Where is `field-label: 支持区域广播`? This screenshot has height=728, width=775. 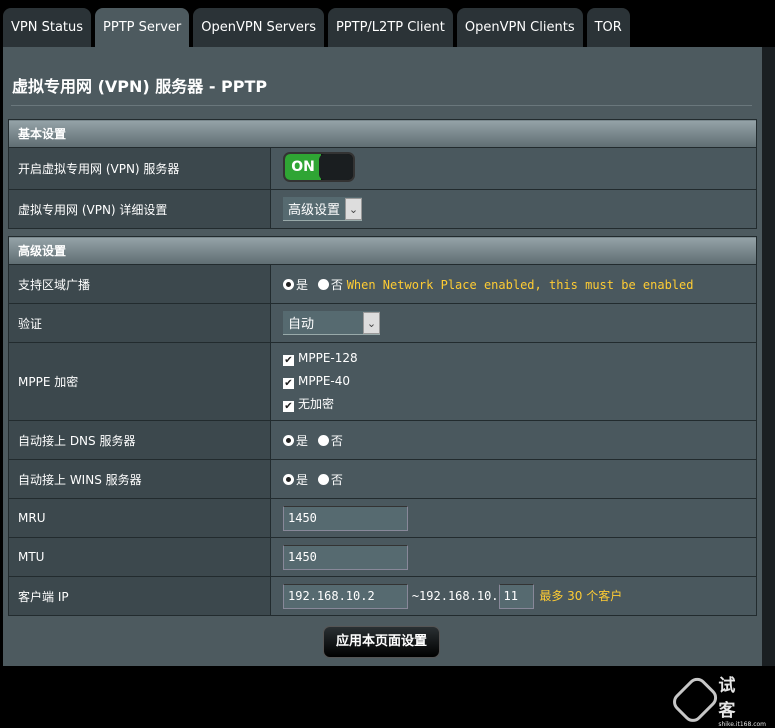
field-label: 支持区域广播 is located at coordinates (139, 284).